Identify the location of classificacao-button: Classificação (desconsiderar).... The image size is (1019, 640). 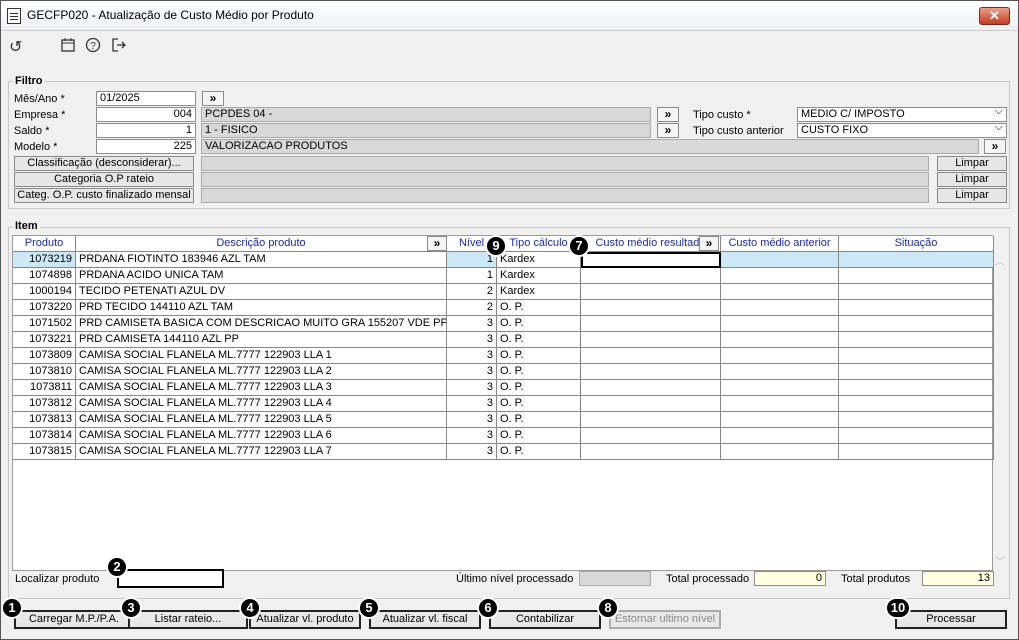
(104, 163).